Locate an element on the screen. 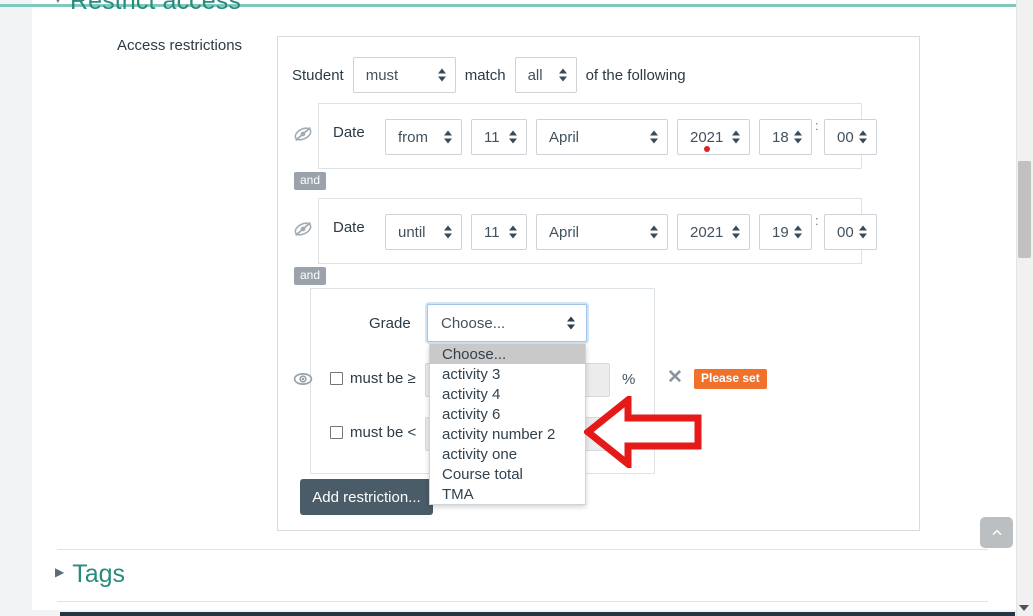  date-minute-select-from: 00 is located at coordinates (850, 137).